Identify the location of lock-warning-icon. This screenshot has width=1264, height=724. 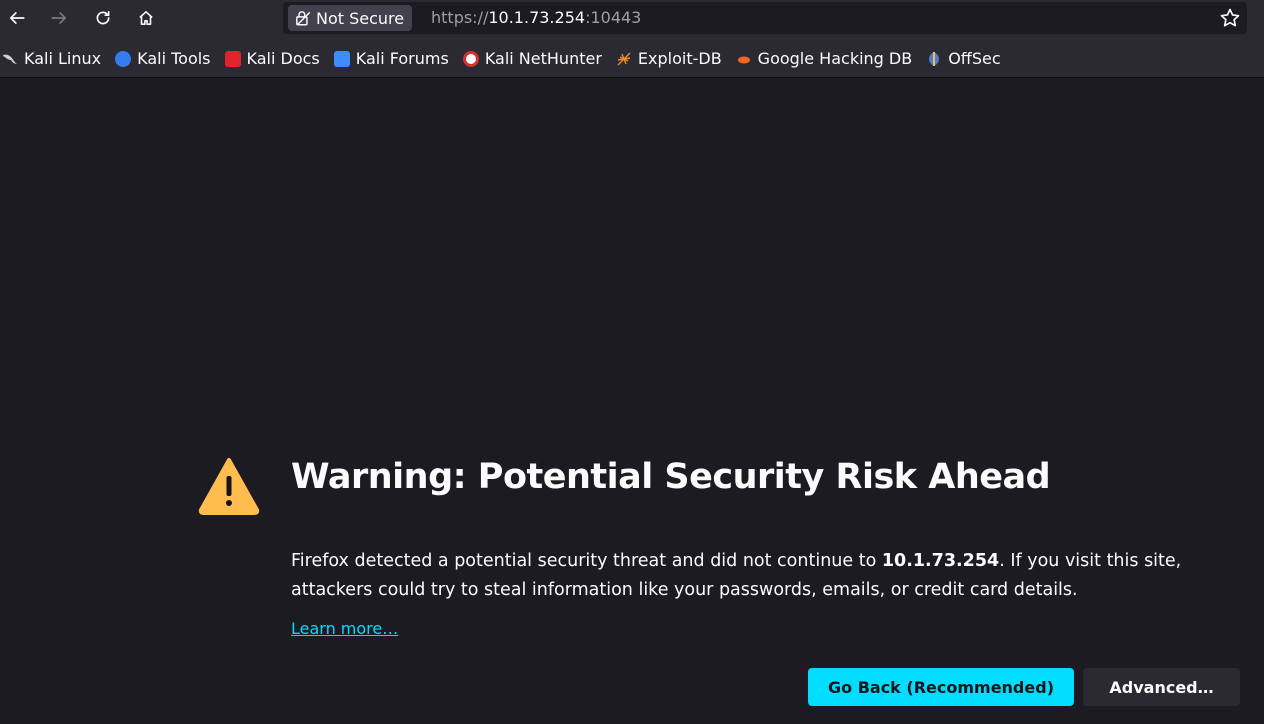
(303, 18).